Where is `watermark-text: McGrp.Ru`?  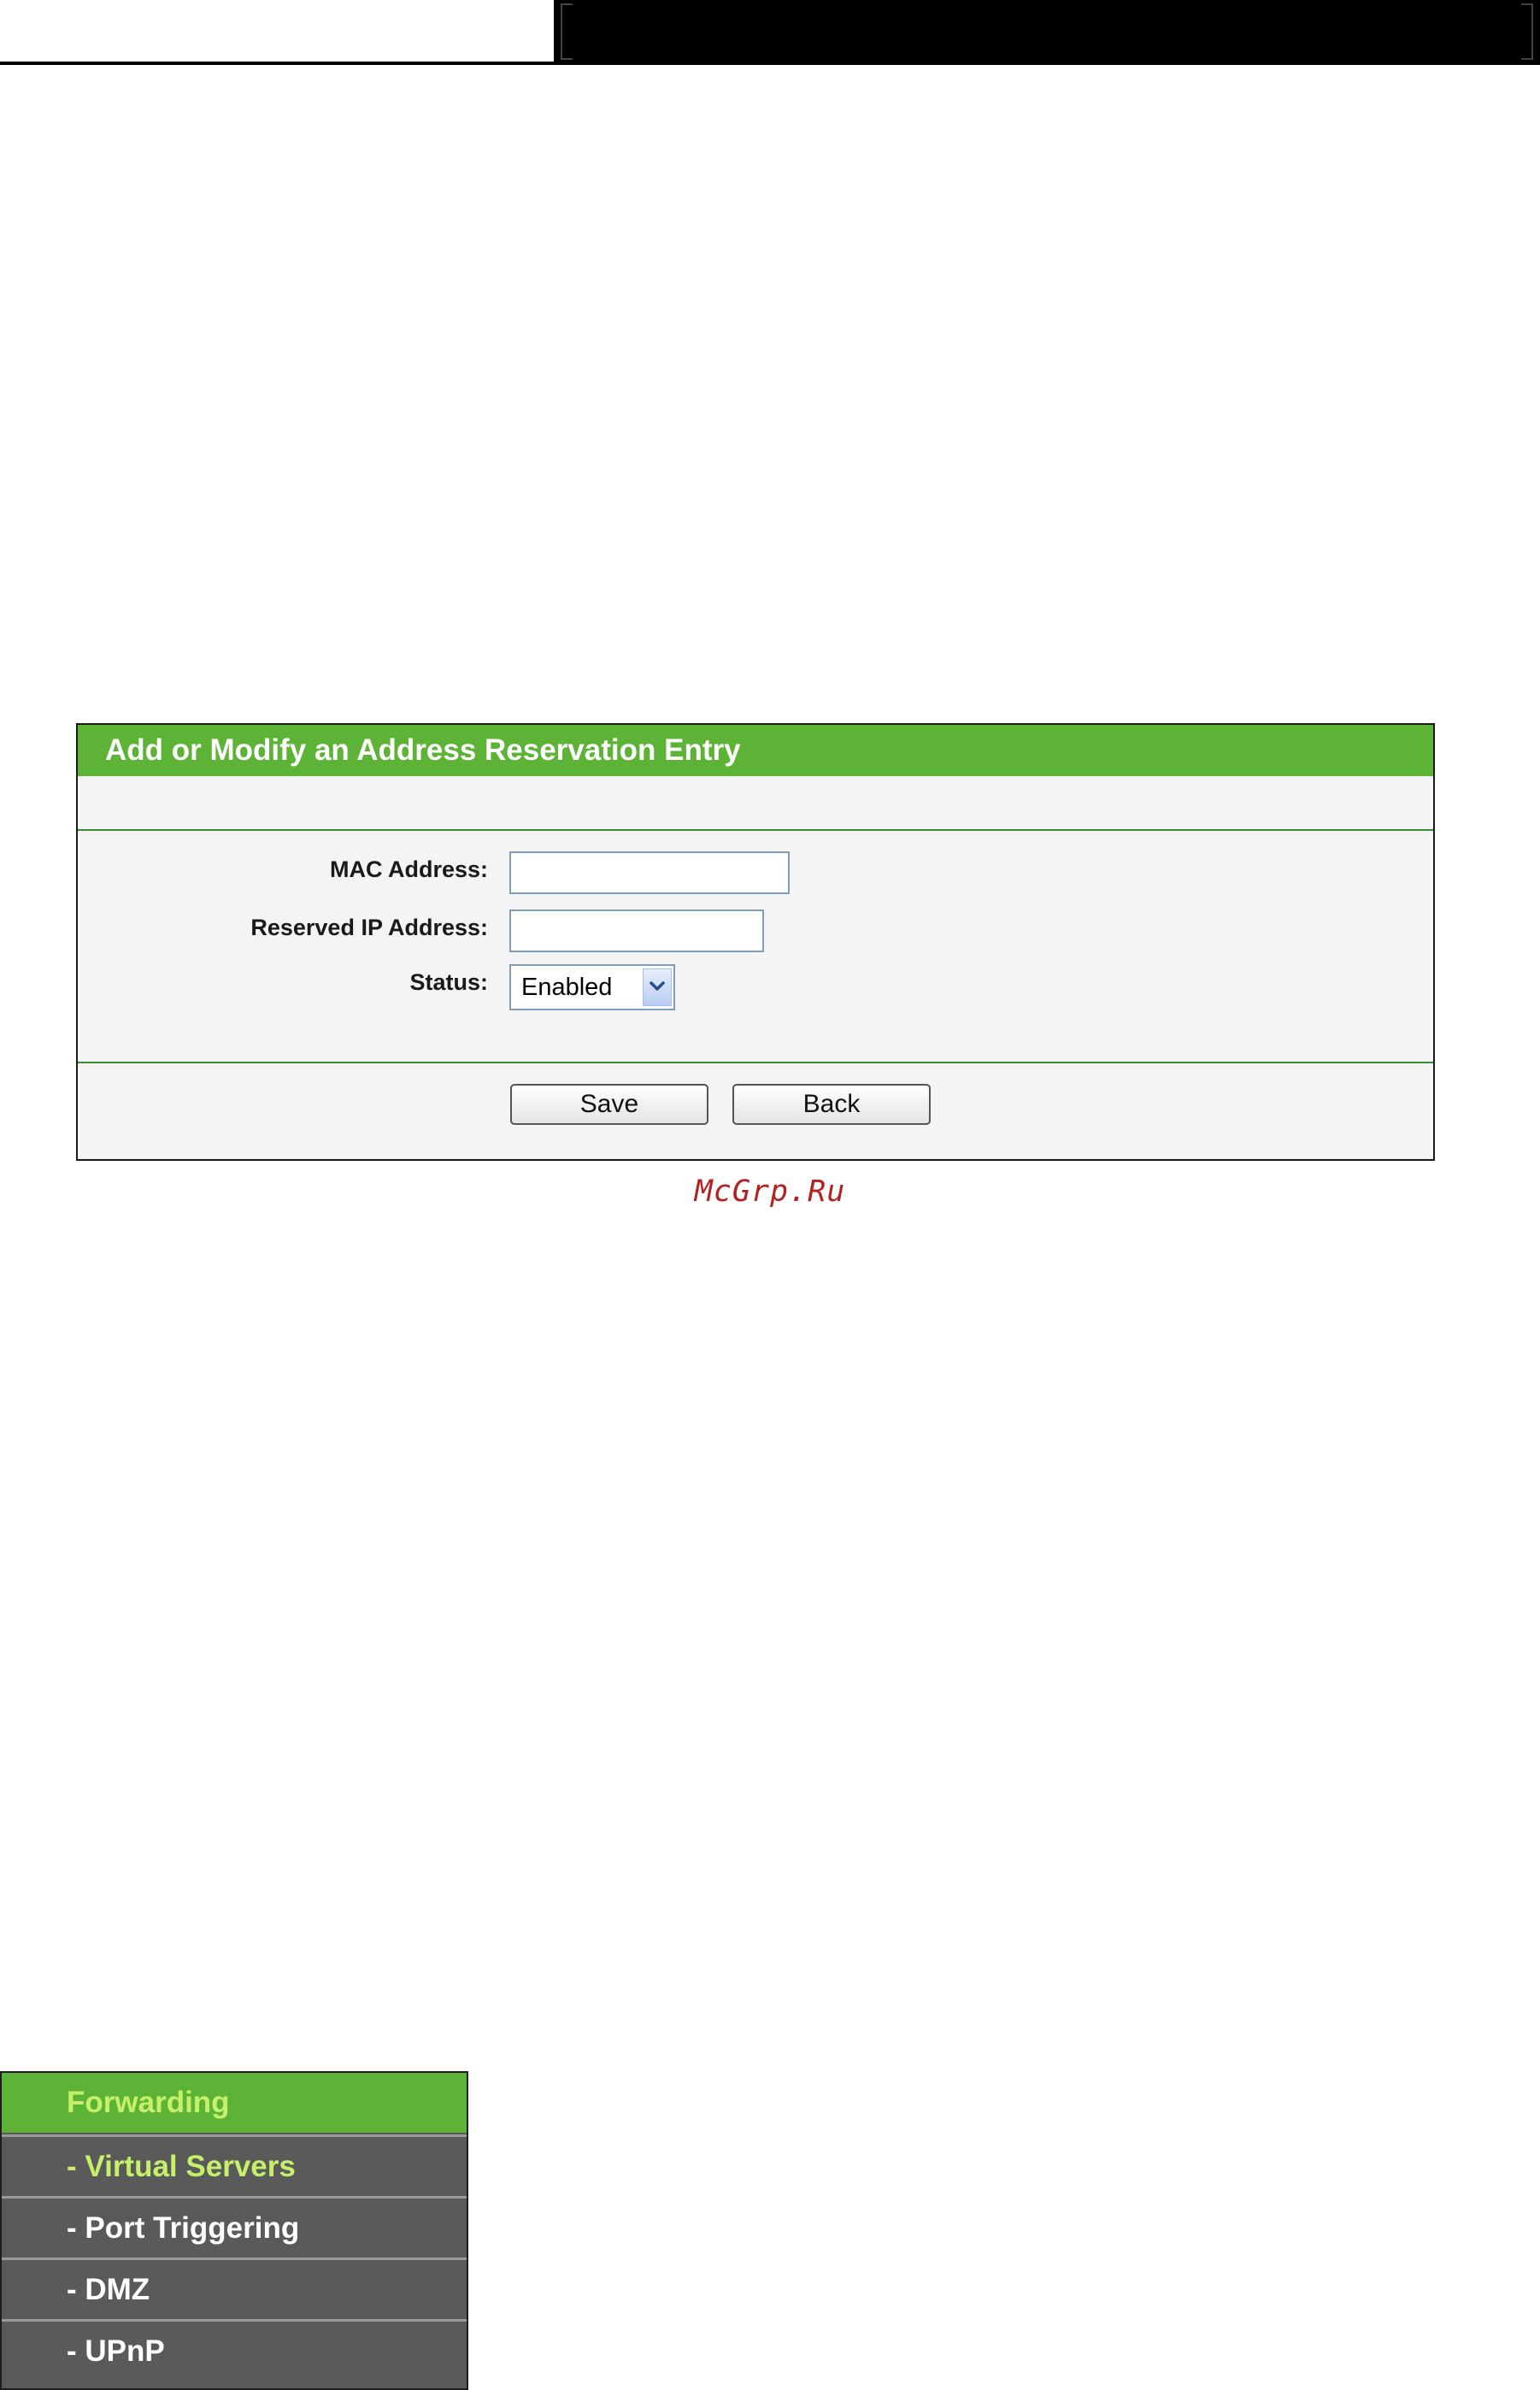
watermark-text: McGrp.Ru is located at coordinates (770, 1191).